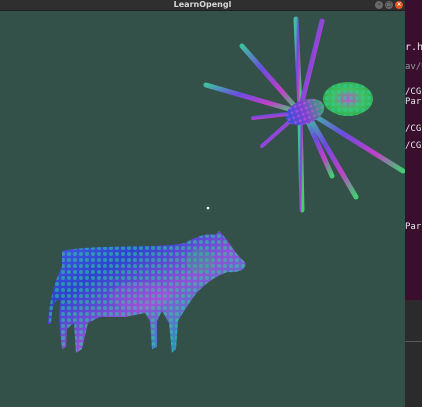 This screenshot has height=407, width=422. I want to click on cow-neck-shading, so click(200, 261).